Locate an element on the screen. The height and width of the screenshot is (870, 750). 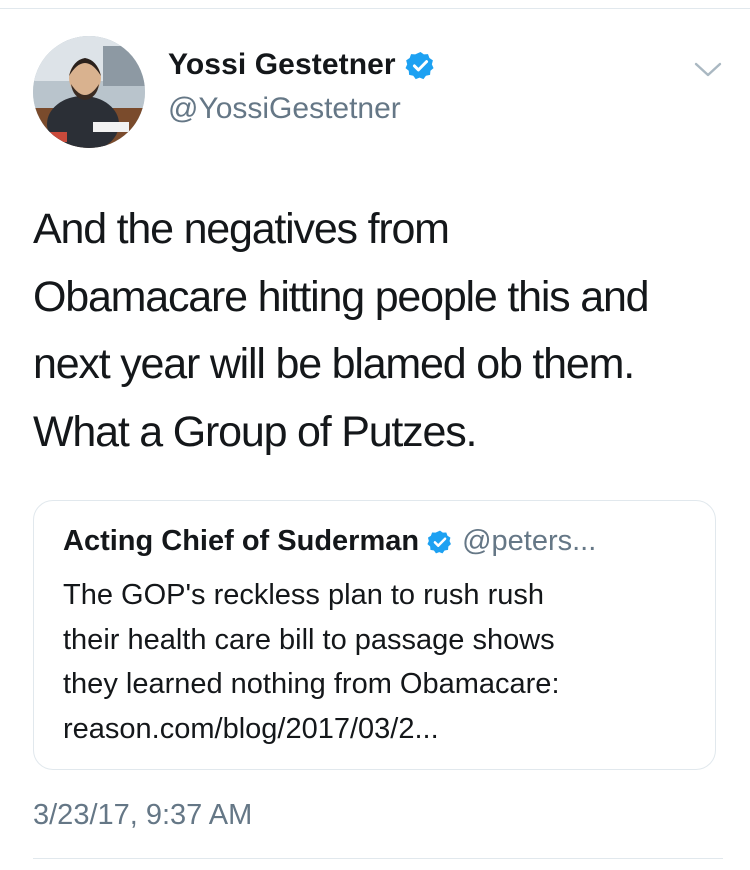
author-display-name: Yossi Gestetner is located at coordinates (282, 65).